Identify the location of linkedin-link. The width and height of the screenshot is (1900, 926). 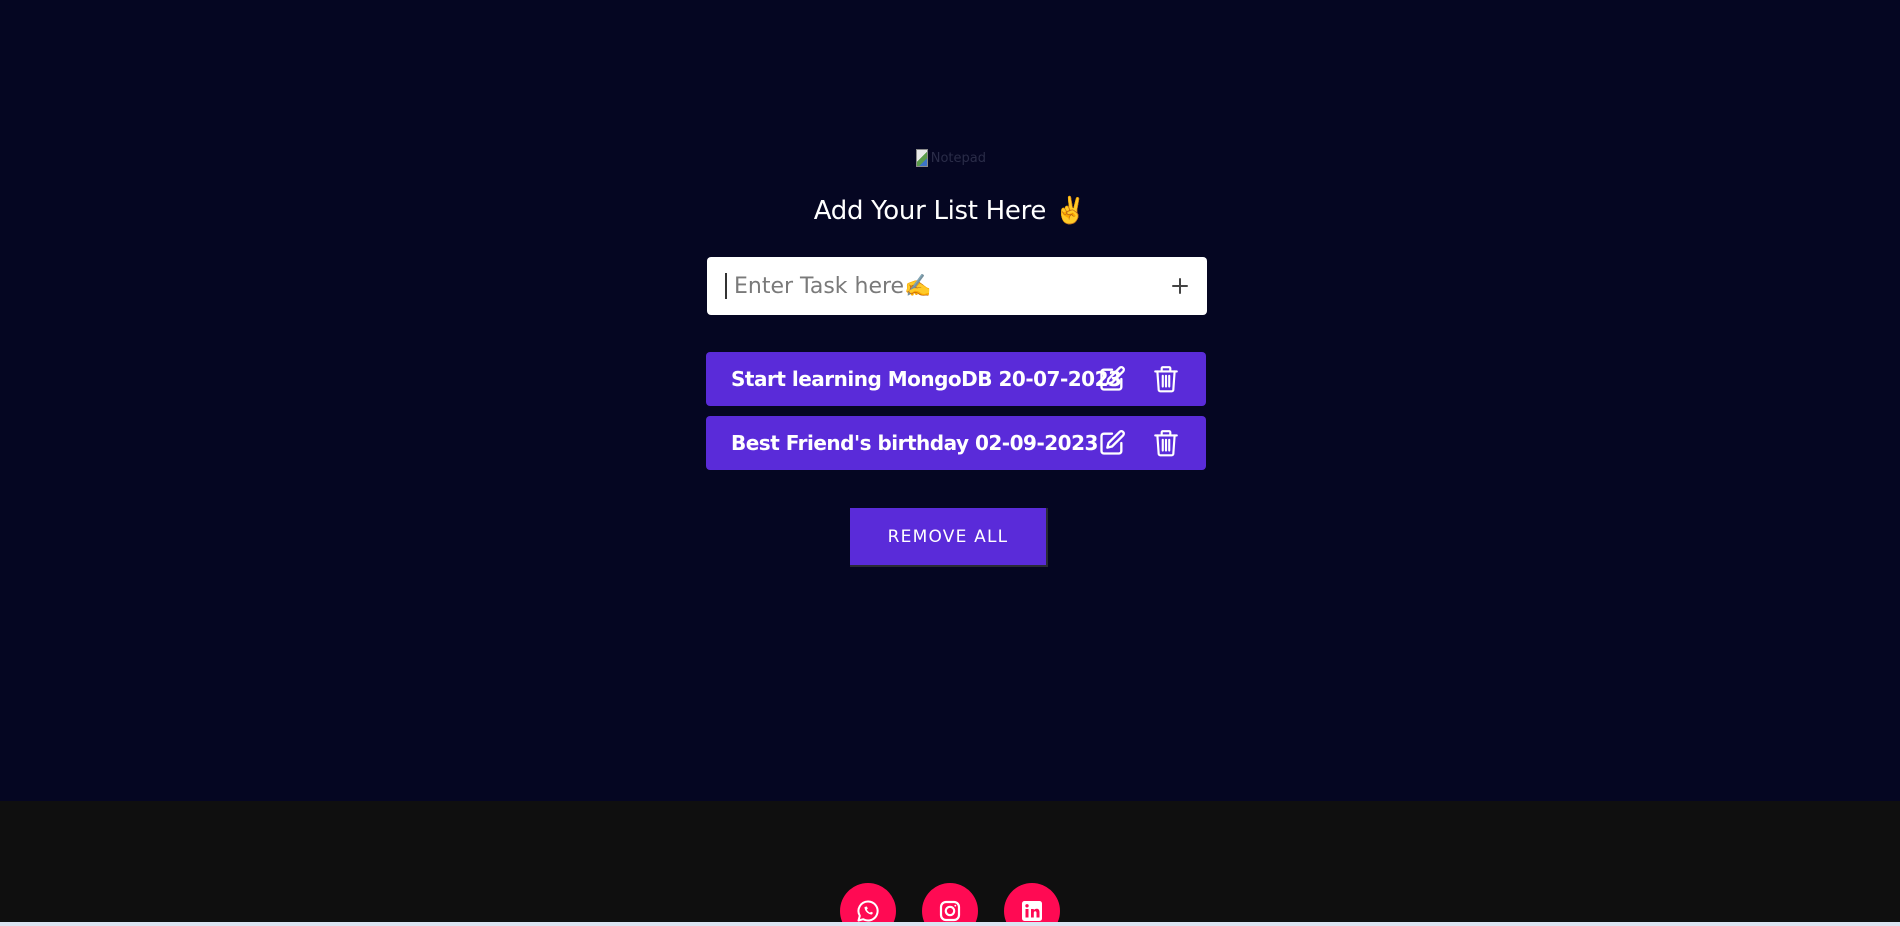
(1032, 904).